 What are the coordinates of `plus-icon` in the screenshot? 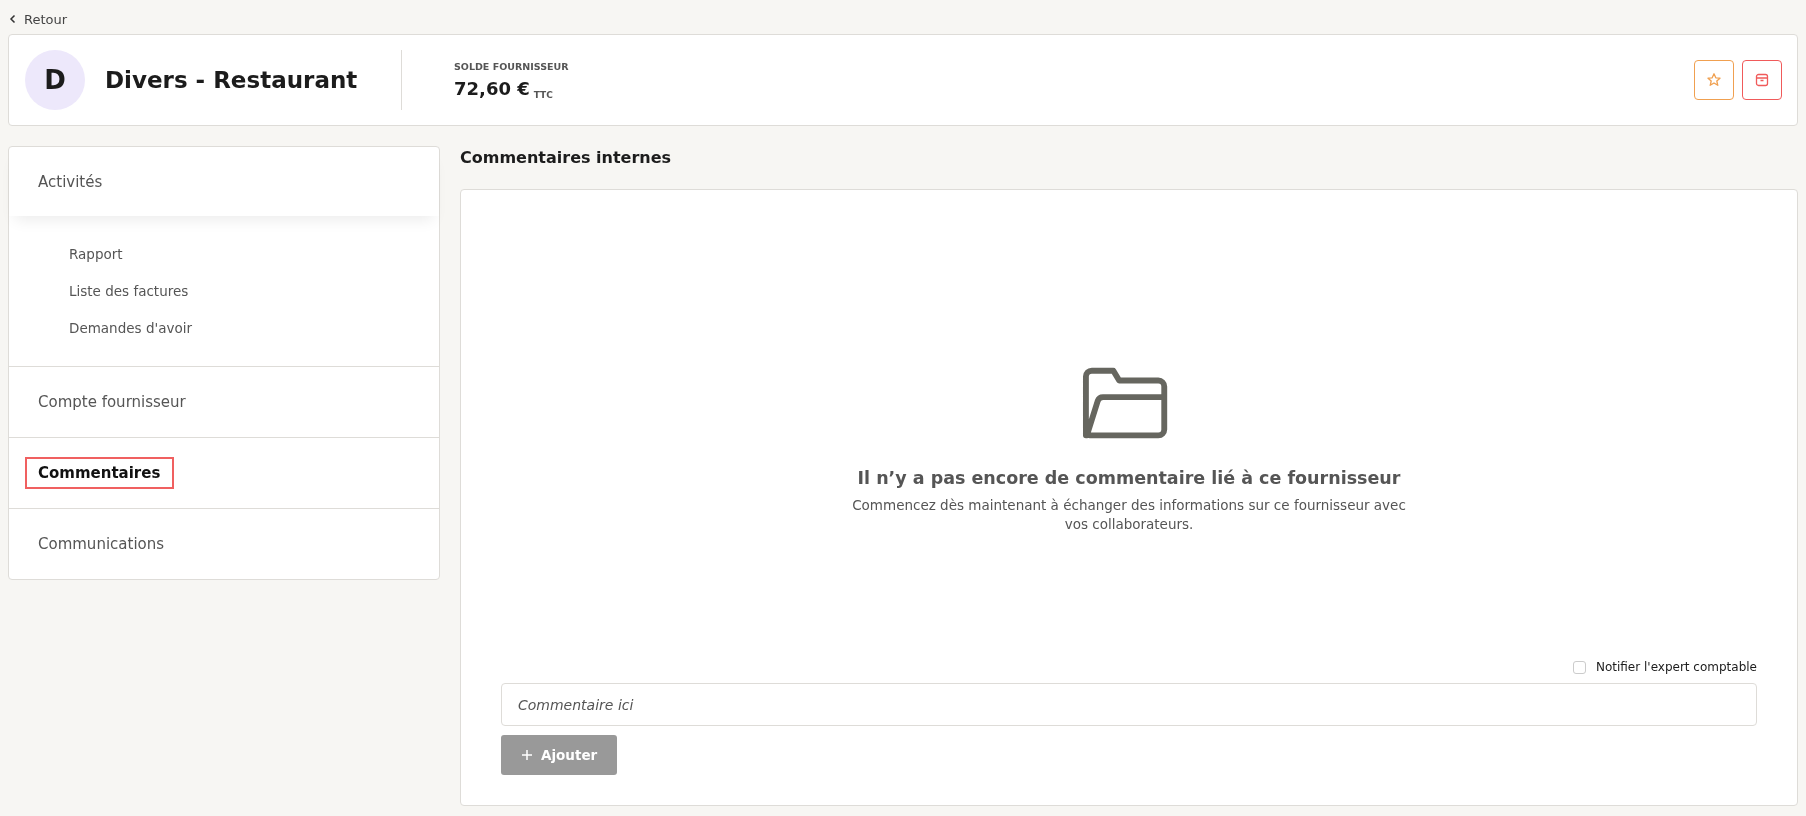 It's located at (527, 755).